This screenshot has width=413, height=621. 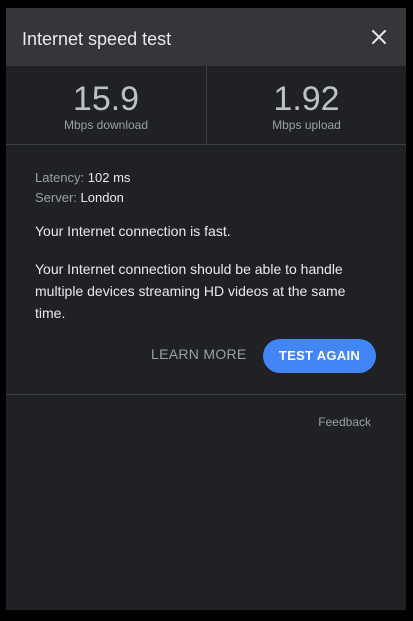 I want to click on download-value: 15.9, so click(x=106, y=99).